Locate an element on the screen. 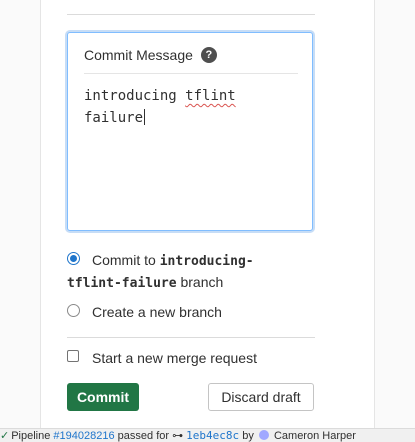 The image size is (415, 442). commit-sha-link: 1eb4ec8c is located at coordinates (212, 435).